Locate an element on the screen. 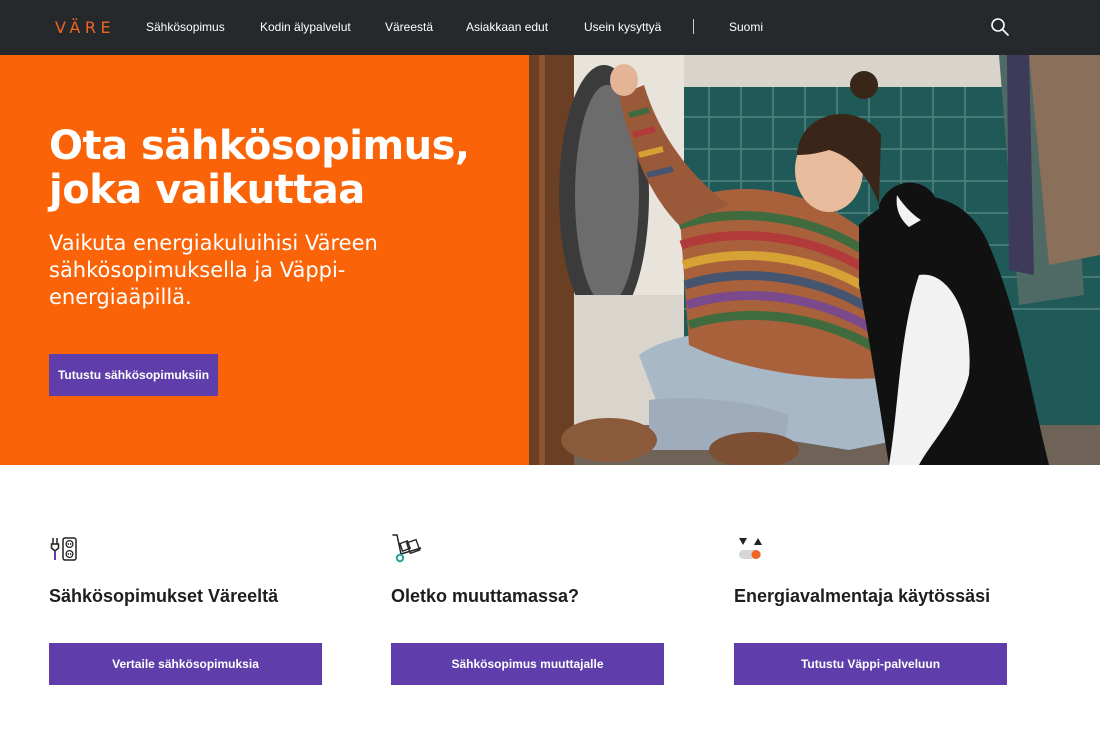 This screenshot has height=733, width=1100. nav-item-usein-kysyttya: Usein kysyttyä is located at coordinates (622, 27).